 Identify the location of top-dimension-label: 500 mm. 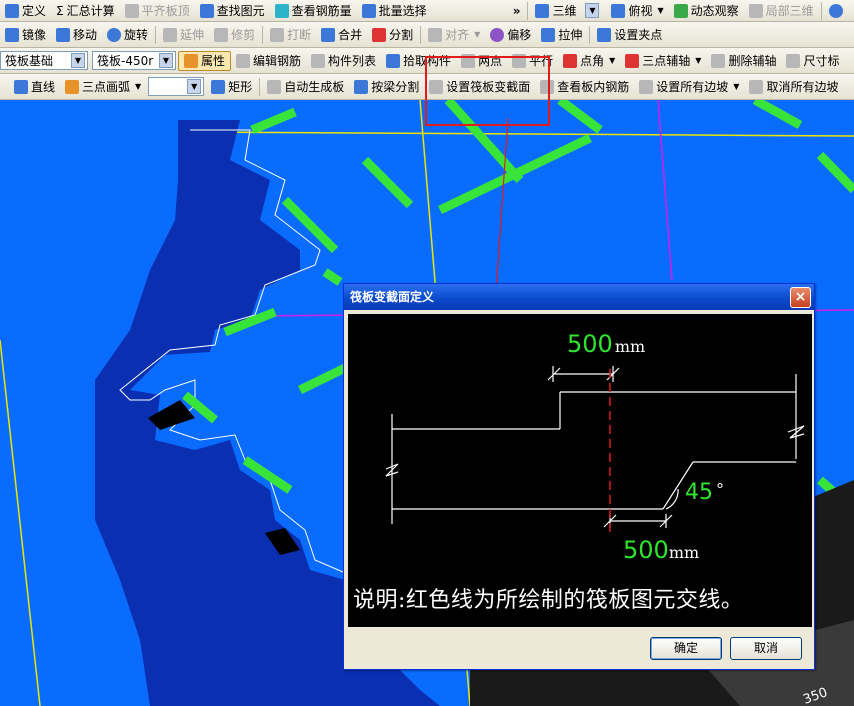
(606, 344).